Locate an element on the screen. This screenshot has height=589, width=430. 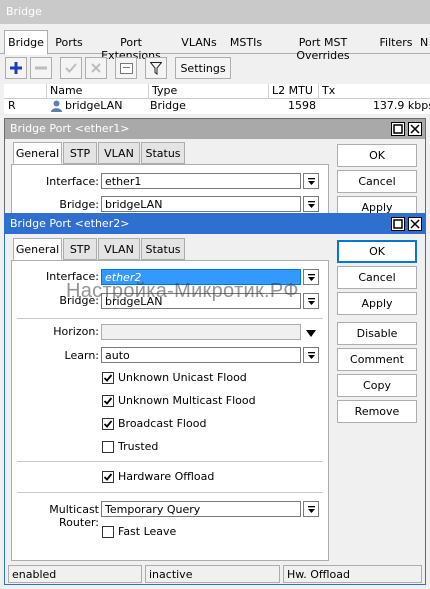
multicast-router-field: Temporary Query is located at coordinates (201, 509).